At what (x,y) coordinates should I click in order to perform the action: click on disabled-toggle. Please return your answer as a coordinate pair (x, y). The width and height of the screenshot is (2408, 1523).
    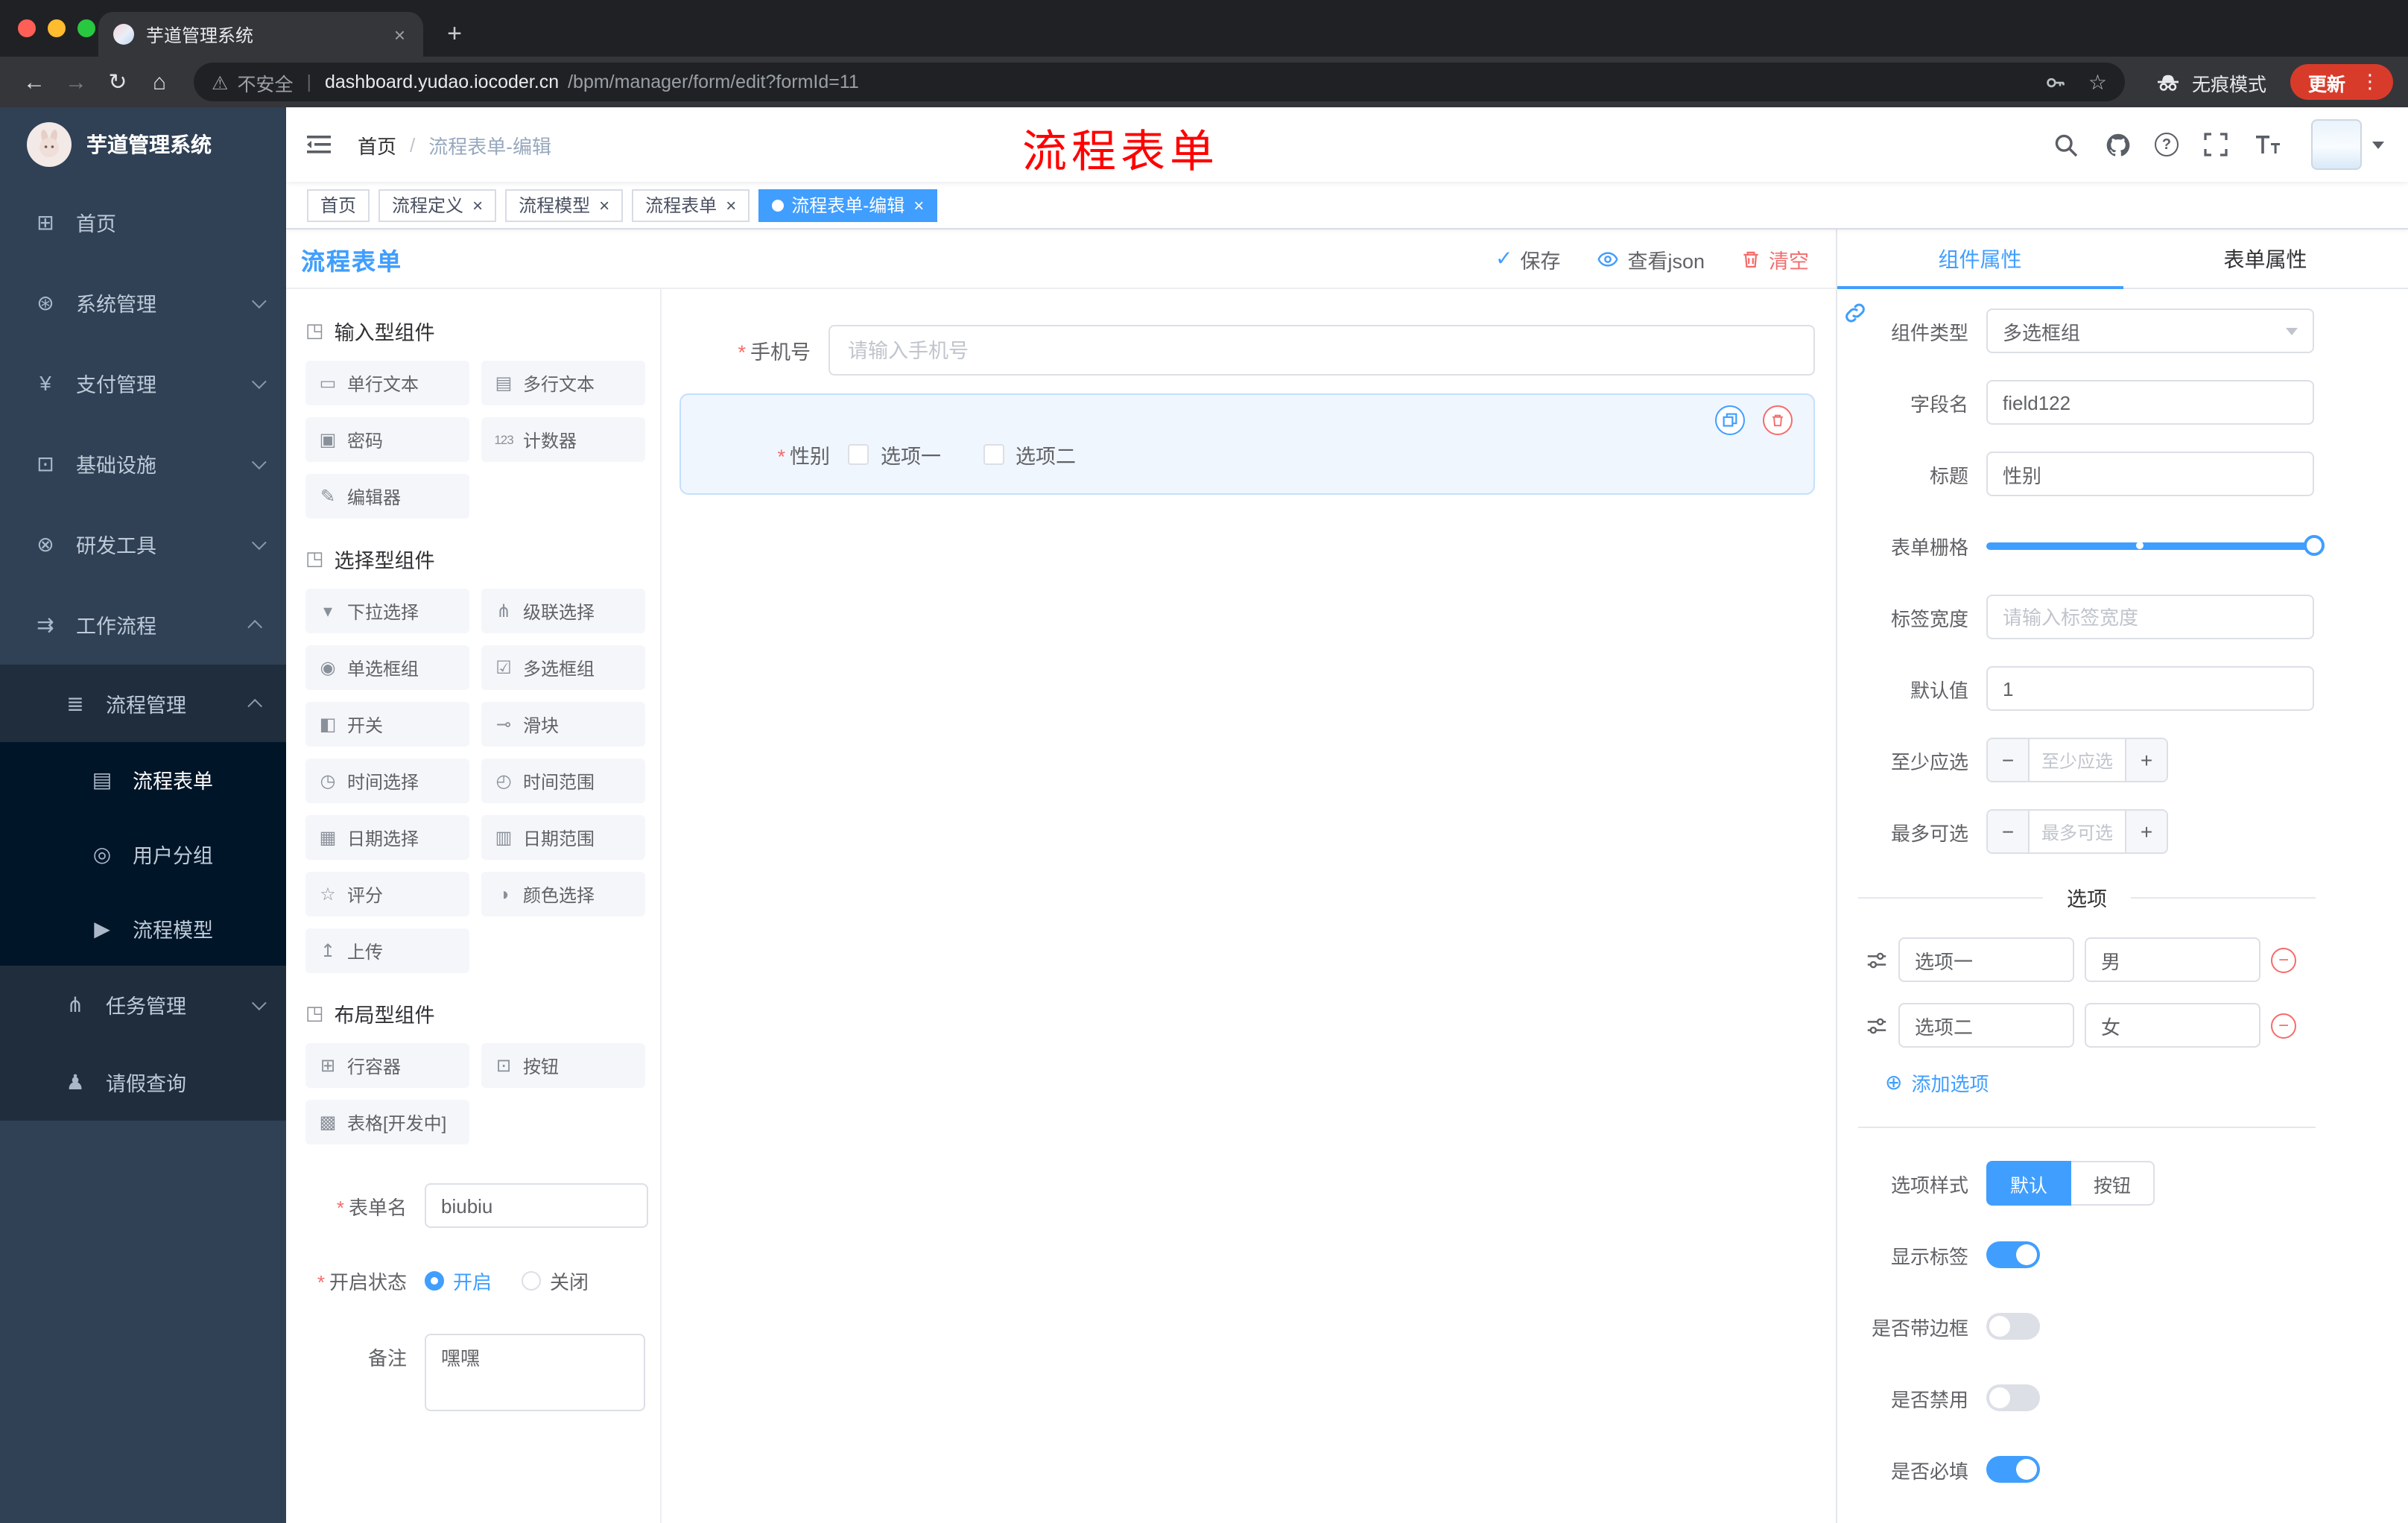
    Looking at the image, I should click on (2013, 1398).